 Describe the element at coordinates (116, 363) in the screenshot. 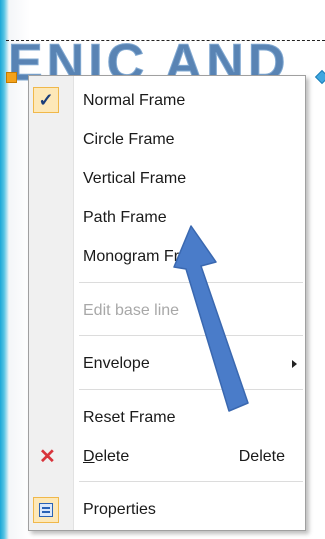

I see `menu-item-label: Envelope` at that location.